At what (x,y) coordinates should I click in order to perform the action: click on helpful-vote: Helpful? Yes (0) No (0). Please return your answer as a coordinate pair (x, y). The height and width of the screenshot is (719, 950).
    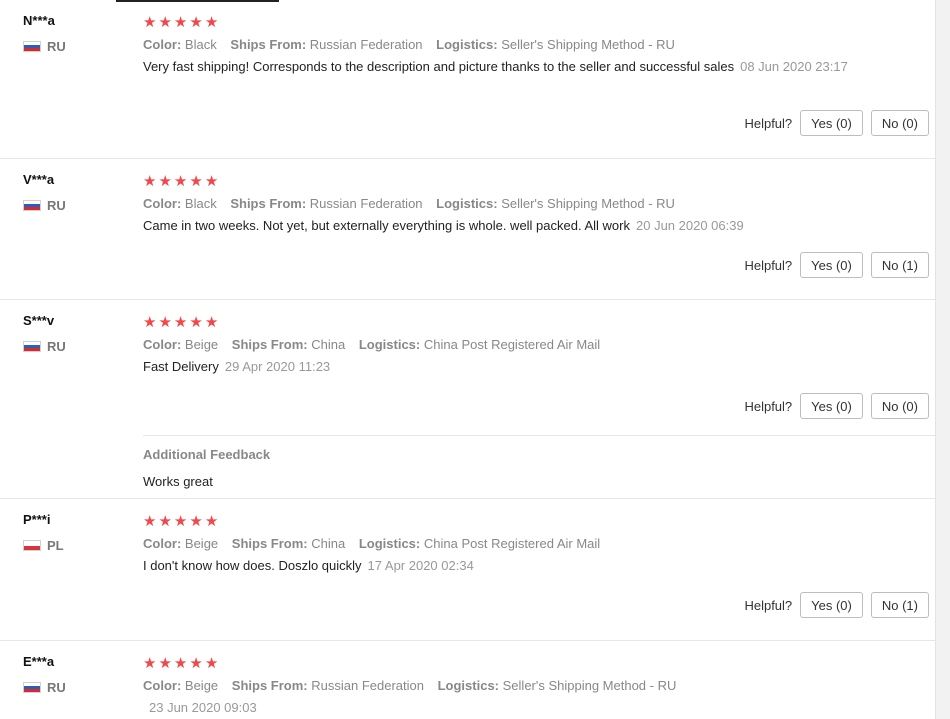
    Looking at the image, I should click on (836, 123).